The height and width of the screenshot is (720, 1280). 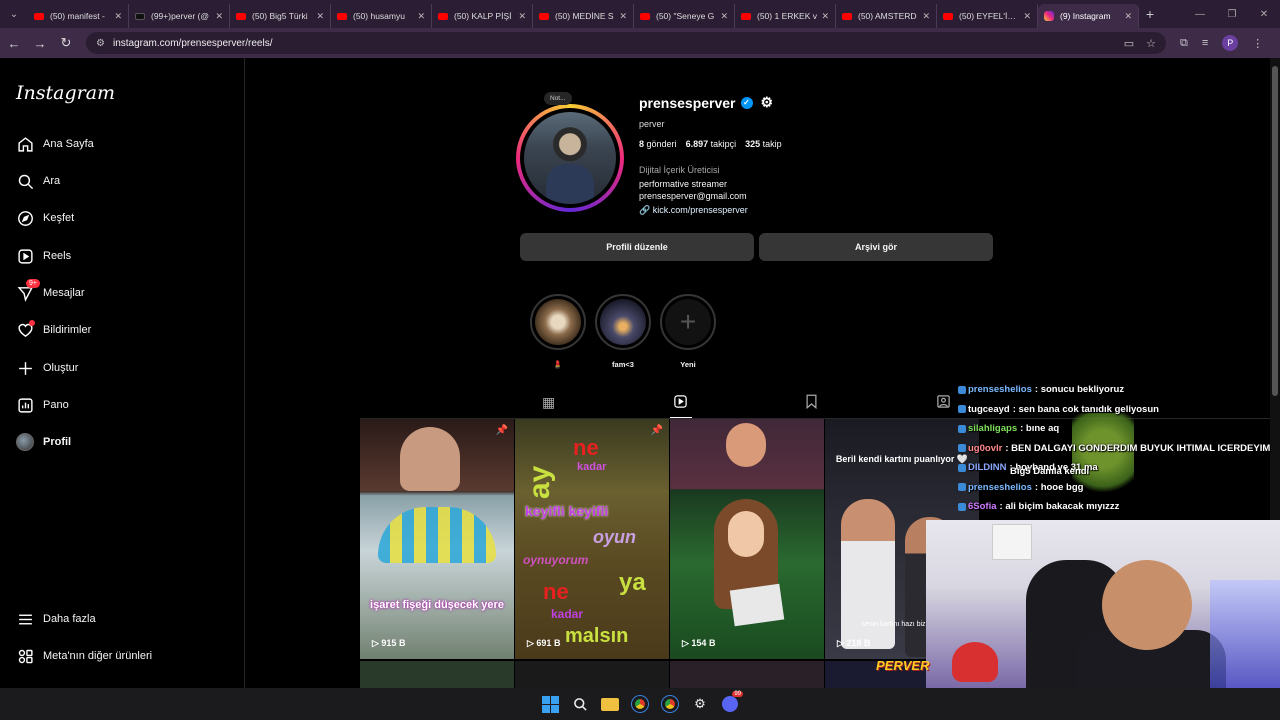 I want to click on sidebar-item-profile: Profil, so click(x=43, y=442).